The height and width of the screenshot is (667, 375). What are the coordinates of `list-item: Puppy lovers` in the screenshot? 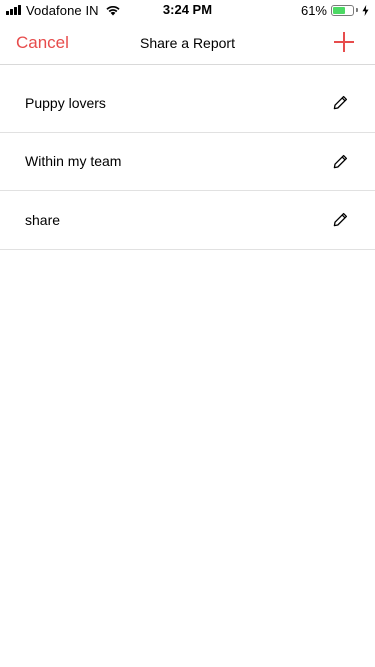 It's located at (187, 103).